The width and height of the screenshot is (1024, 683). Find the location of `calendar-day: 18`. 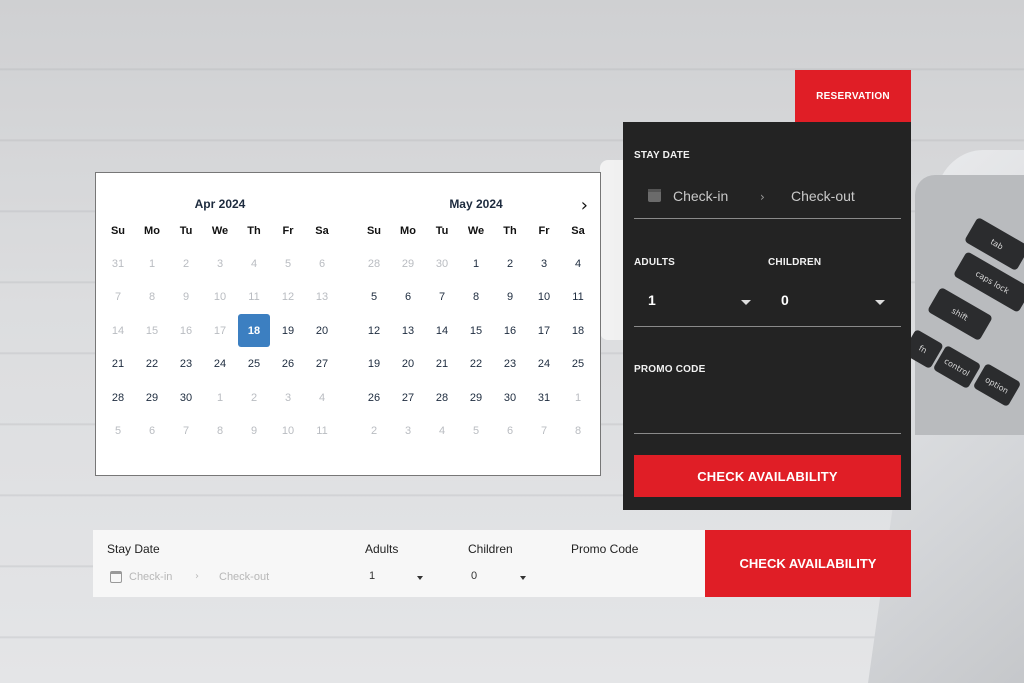

calendar-day: 18 is located at coordinates (578, 330).